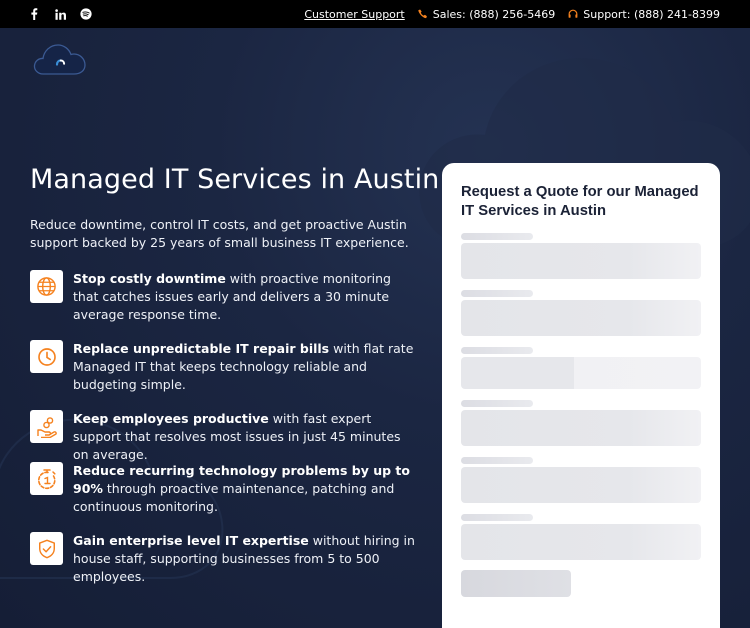 This screenshot has height=628, width=750. I want to click on sales-phone-text: Sales: (888) 256-5469, so click(494, 14).